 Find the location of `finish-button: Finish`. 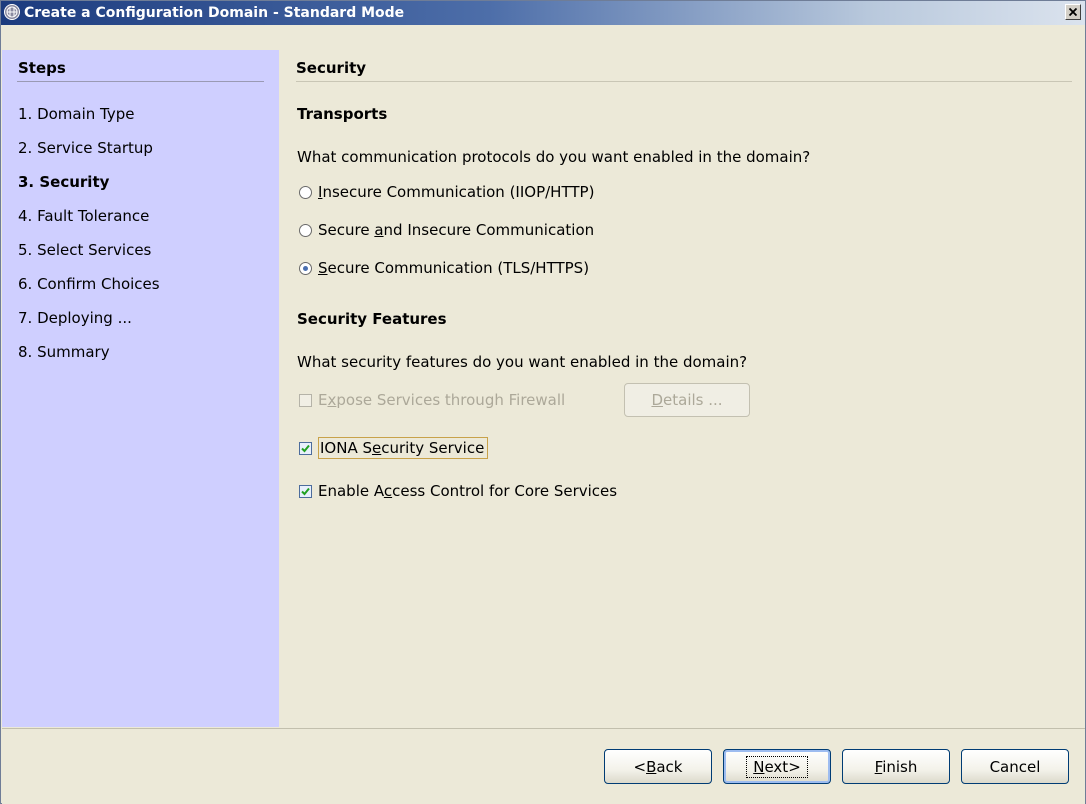

finish-button: Finish is located at coordinates (896, 766).